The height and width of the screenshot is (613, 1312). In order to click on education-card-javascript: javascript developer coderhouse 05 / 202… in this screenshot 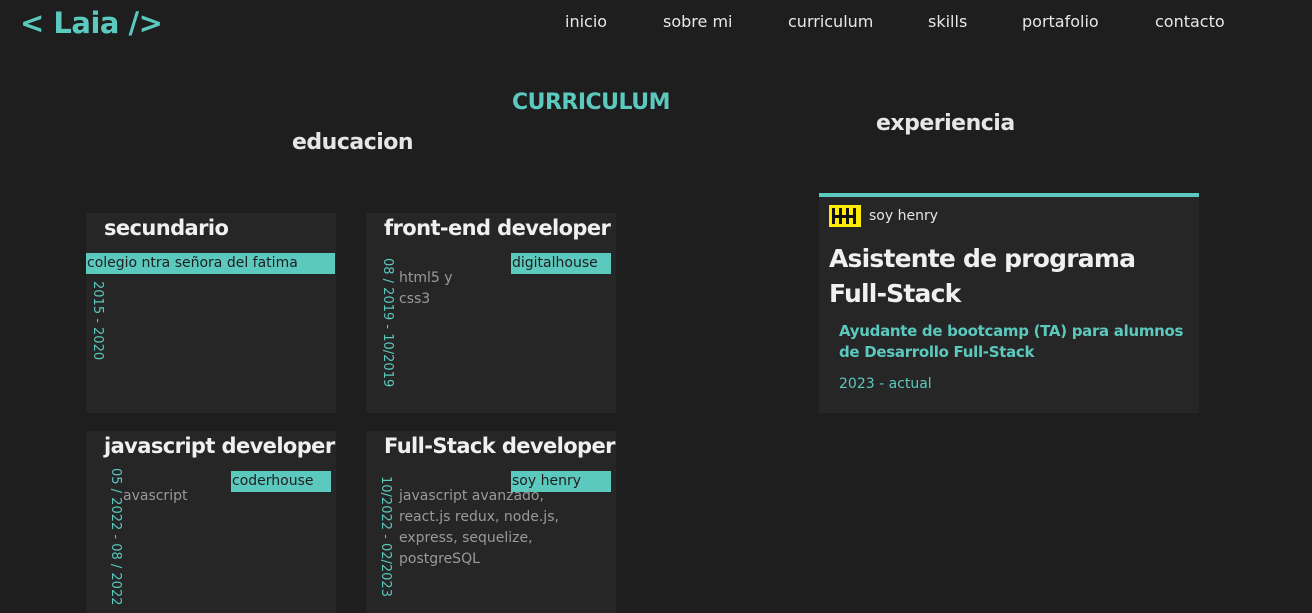, I will do `click(211, 522)`.